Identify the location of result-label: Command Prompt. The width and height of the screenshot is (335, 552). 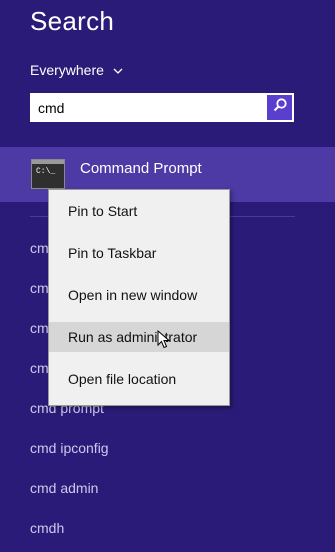
(141, 168).